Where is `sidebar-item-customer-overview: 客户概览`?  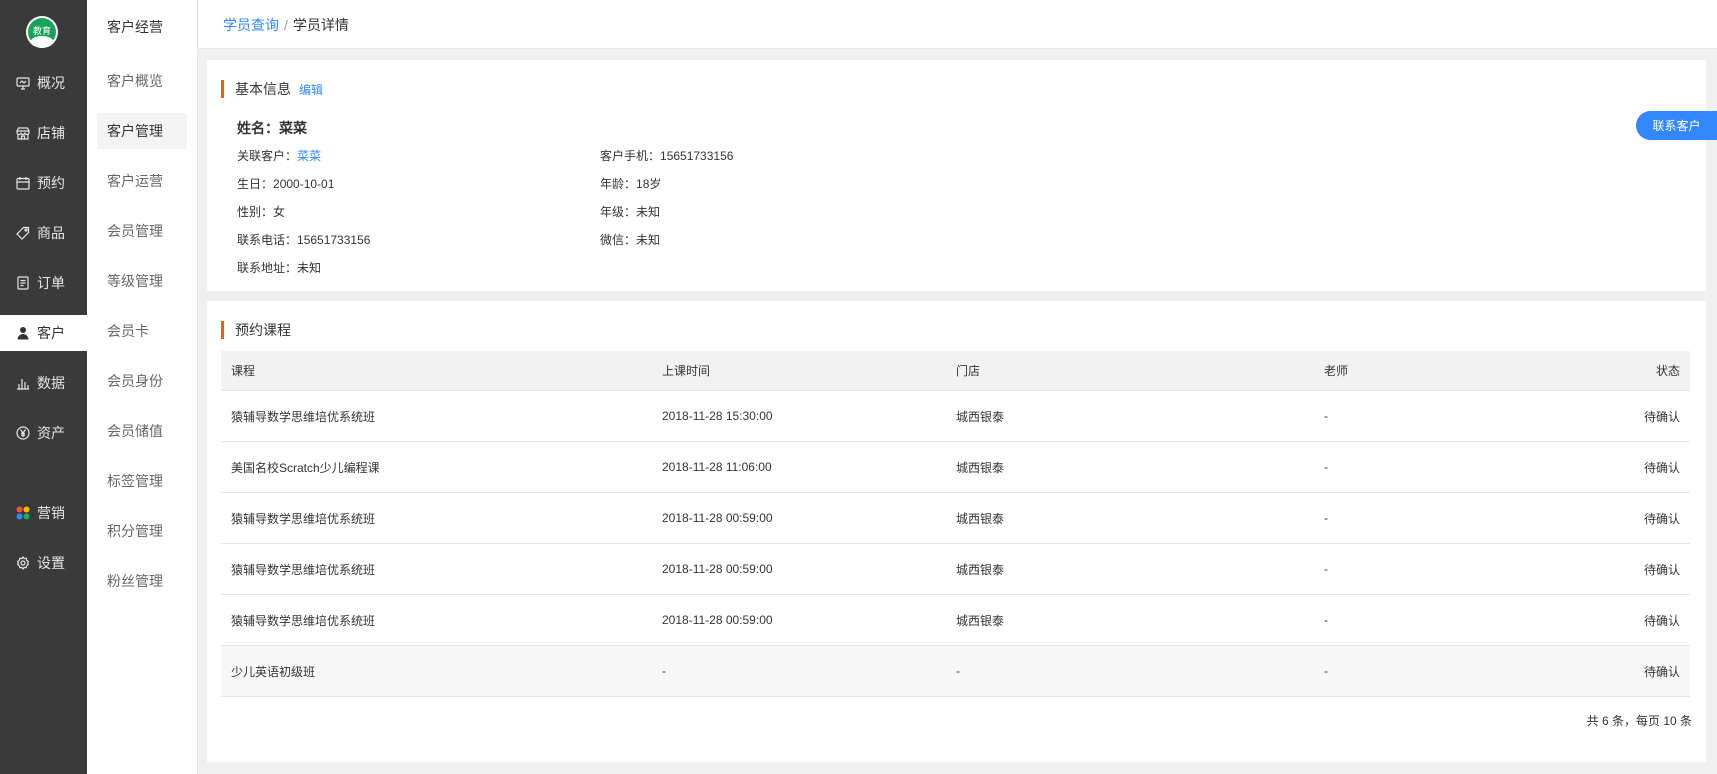
sidebar-item-customer-overview: 客户概览 is located at coordinates (142, 81).